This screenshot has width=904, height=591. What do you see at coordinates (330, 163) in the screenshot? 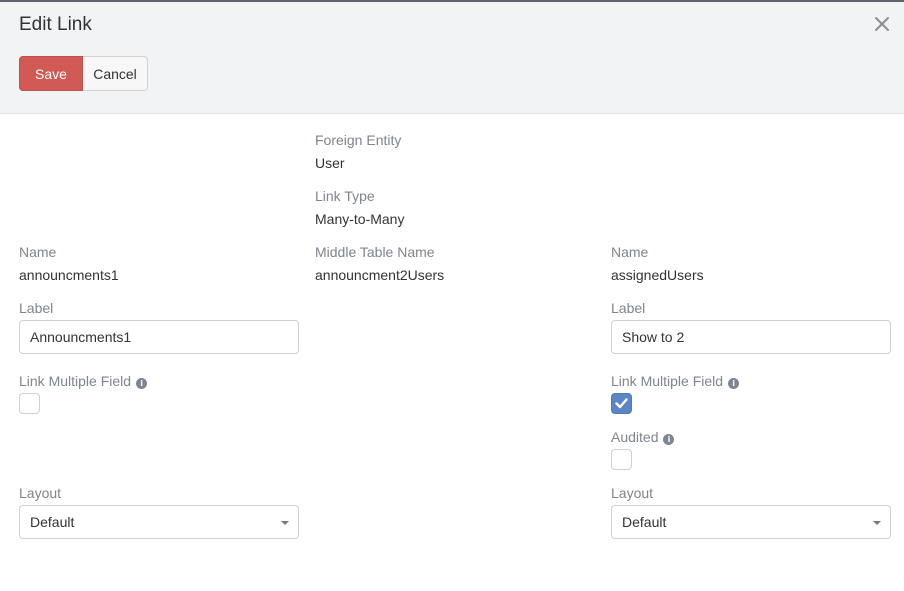
I see `foreign-entity-value: User` at bounding box center [330, 163].